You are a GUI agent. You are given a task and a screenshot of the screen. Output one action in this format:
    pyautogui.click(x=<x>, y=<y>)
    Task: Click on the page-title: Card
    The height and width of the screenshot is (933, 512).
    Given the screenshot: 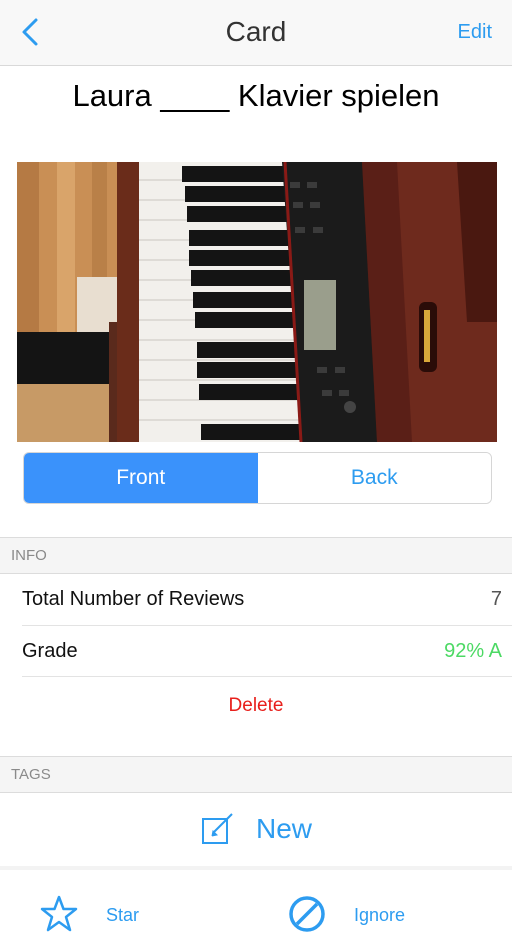 What is the action you would take?
    pyautogui.click(x=256, y=31)
    